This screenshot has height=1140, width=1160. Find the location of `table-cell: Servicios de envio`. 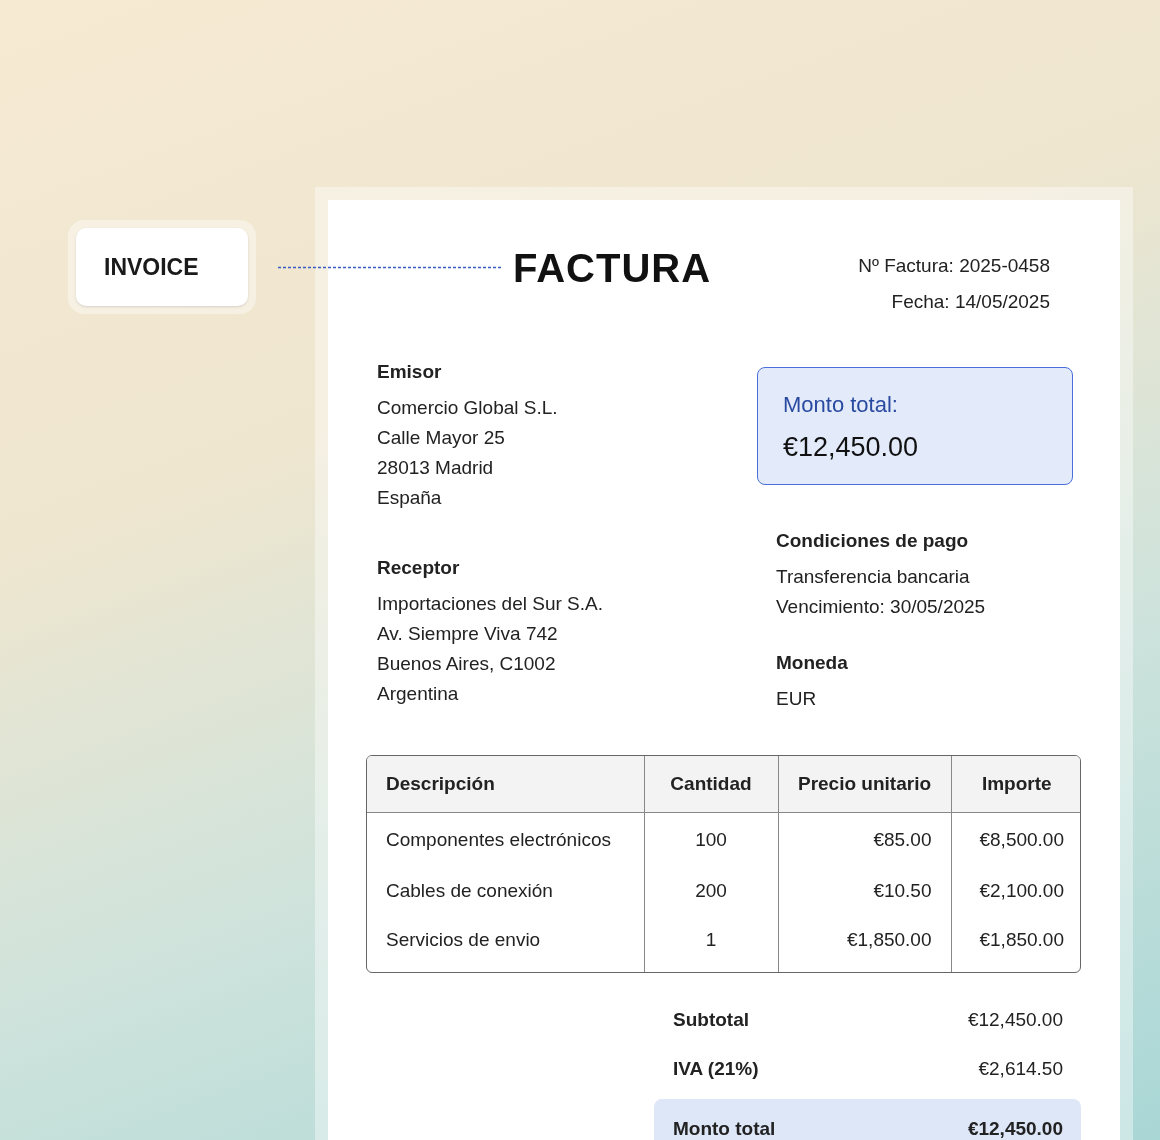

table-cell: Servicios de envio is located at coordinates (505, 943).